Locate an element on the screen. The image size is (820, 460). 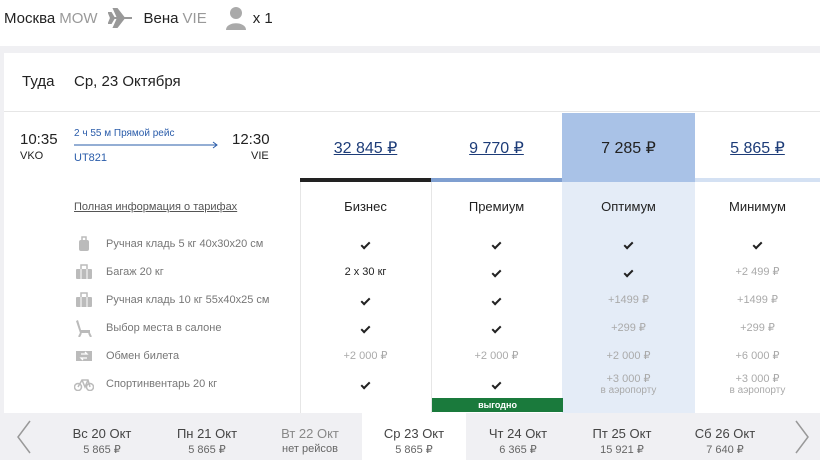
date-option: Вт 22 Окт нет рейсов is located at coordinates (310, 436).